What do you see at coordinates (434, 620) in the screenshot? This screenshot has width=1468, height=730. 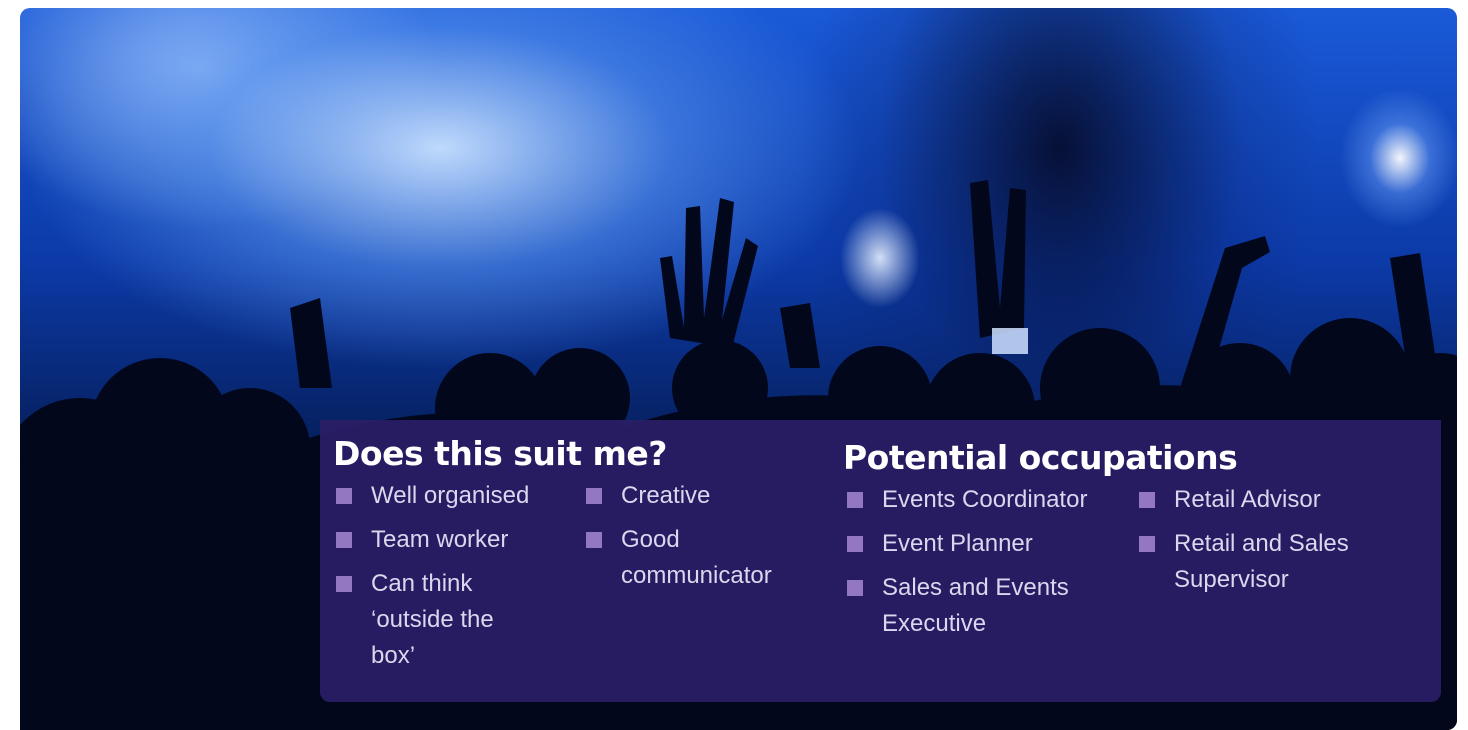 I see `list-item: Can think ‘outside the box’` at bounding box center [434, 620].